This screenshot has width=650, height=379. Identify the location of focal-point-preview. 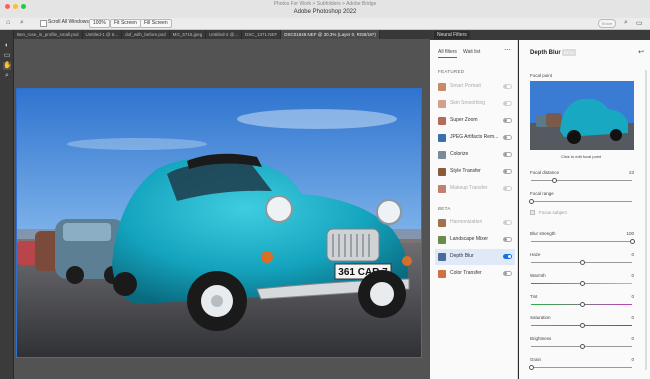
(582, 115).